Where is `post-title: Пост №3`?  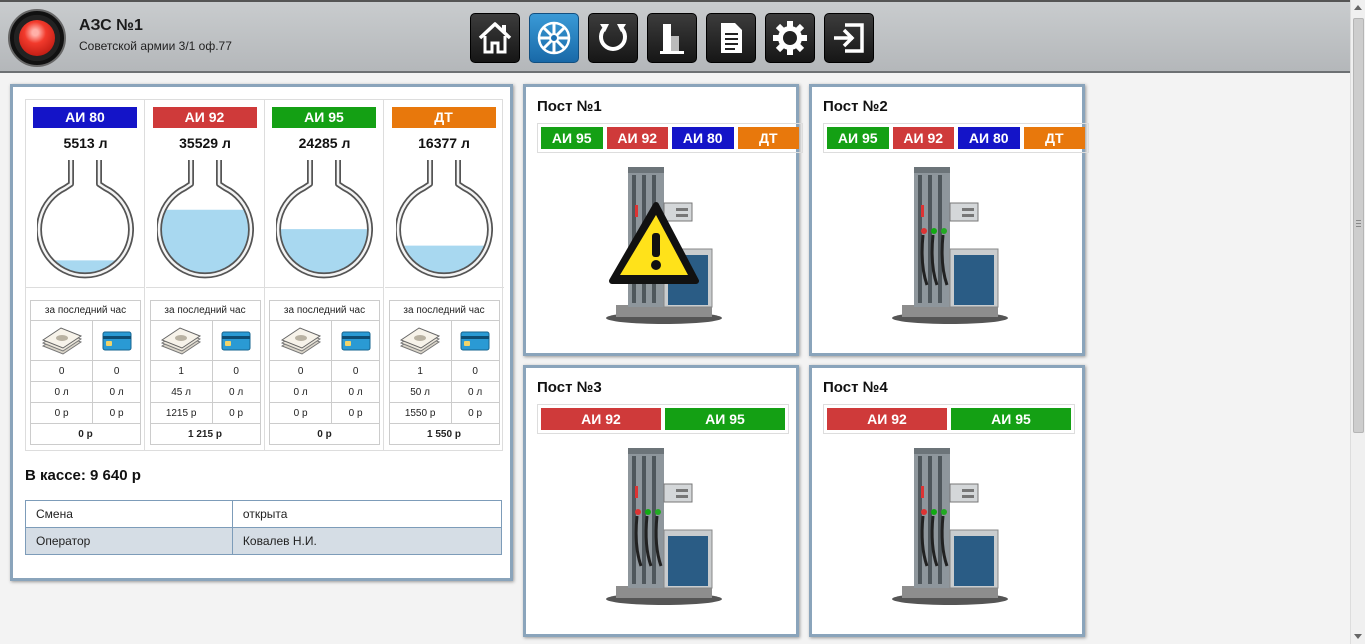 post-title: Пост №3 is located at coordinates (569, 387).